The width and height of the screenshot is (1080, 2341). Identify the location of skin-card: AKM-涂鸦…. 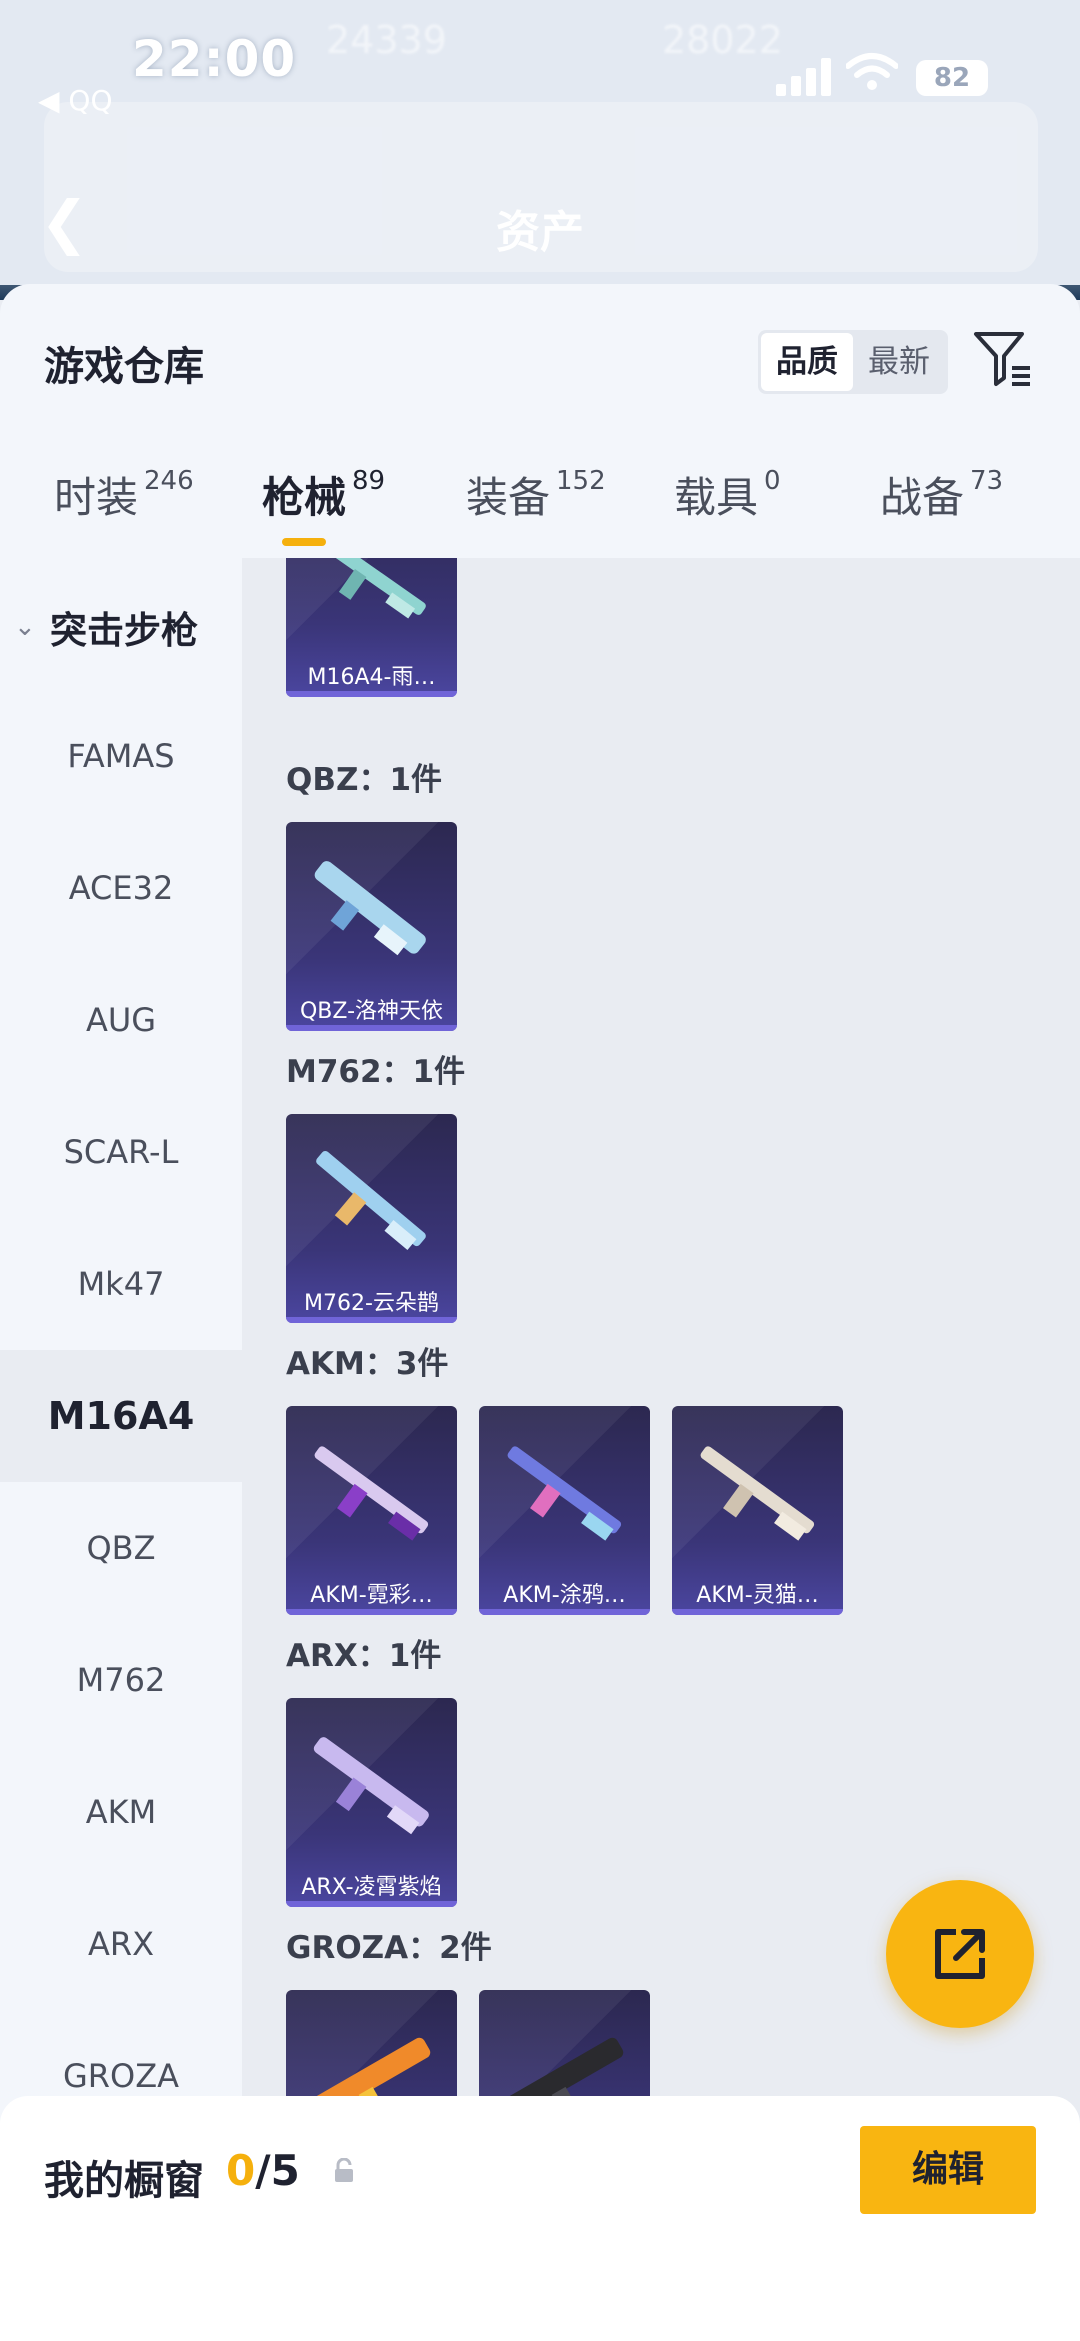
(564, 1510).